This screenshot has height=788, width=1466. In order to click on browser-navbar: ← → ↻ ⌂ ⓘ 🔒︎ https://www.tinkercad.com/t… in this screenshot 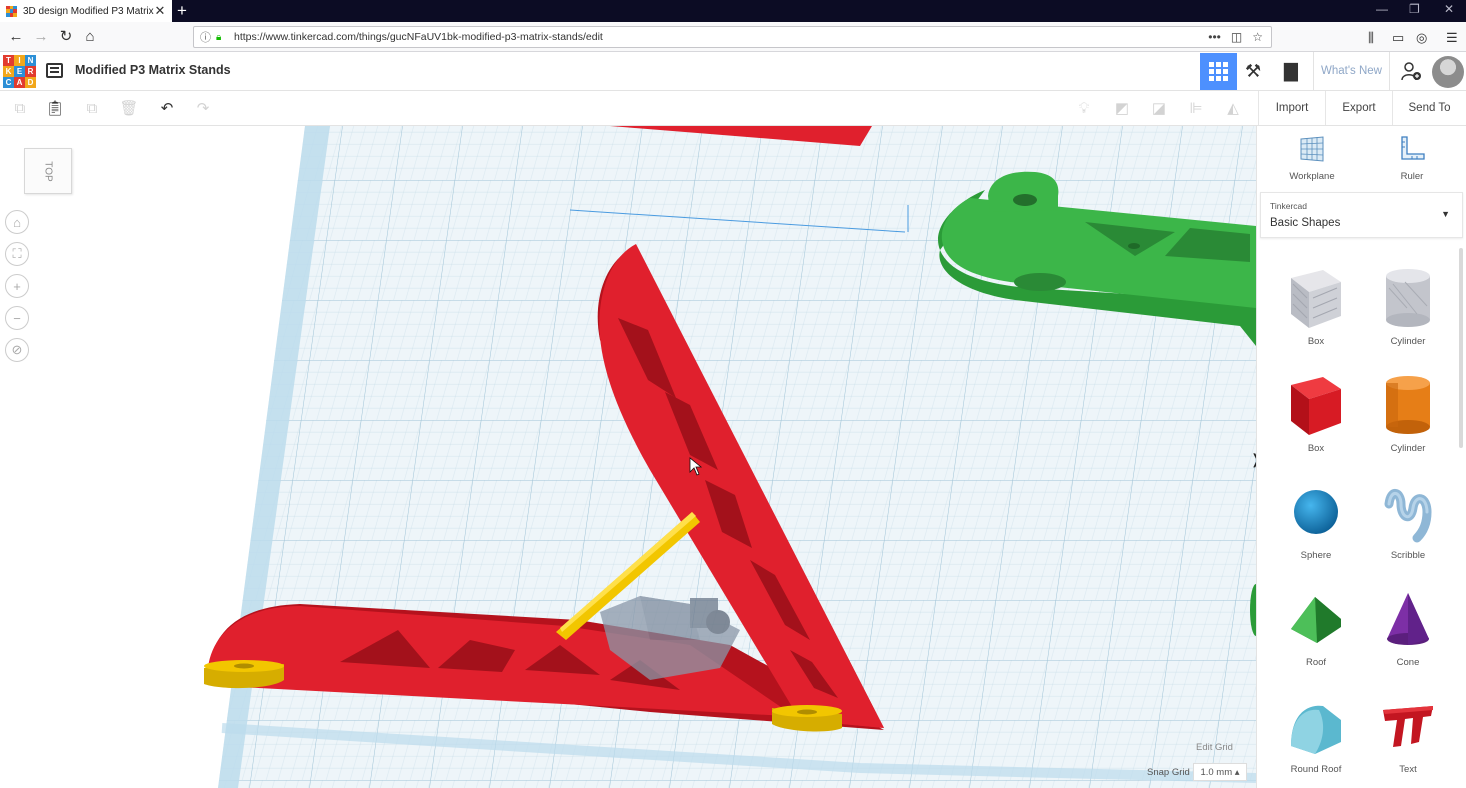, I will do `click(733, 37)`.